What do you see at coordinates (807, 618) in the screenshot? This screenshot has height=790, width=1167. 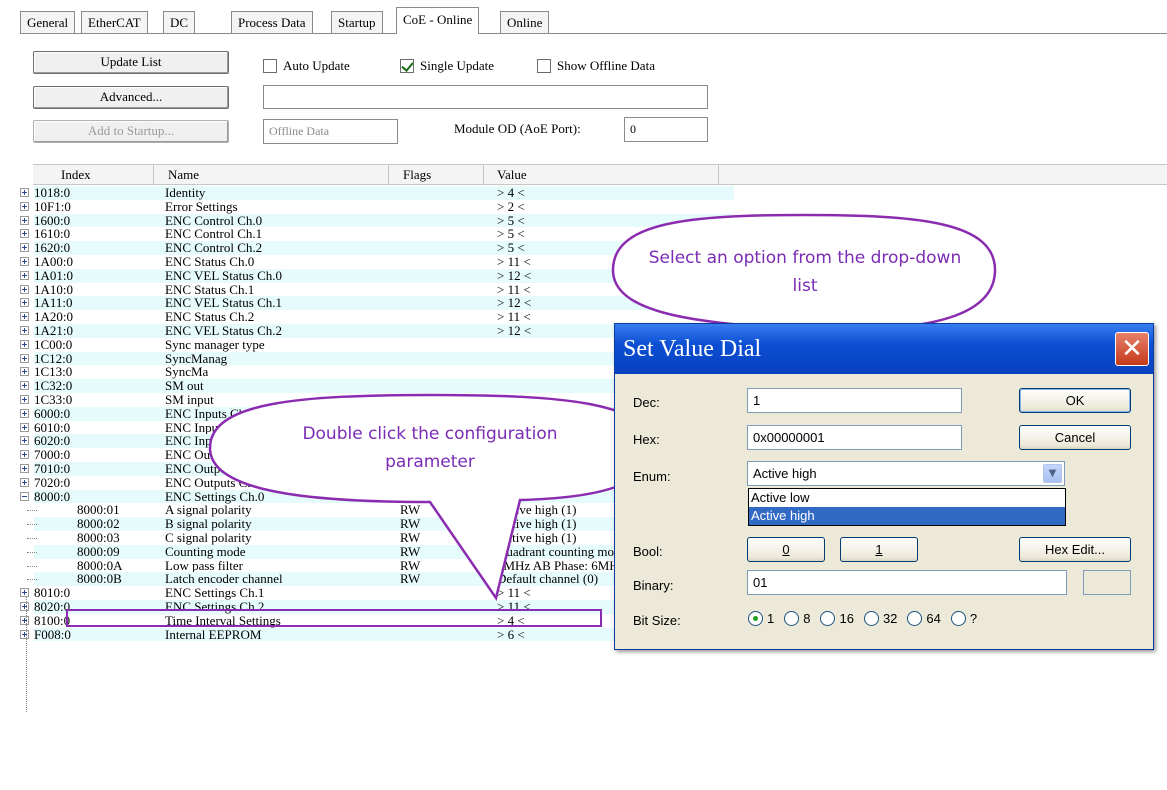 I see `radio-label: 8` at bounding box center [807, 618].